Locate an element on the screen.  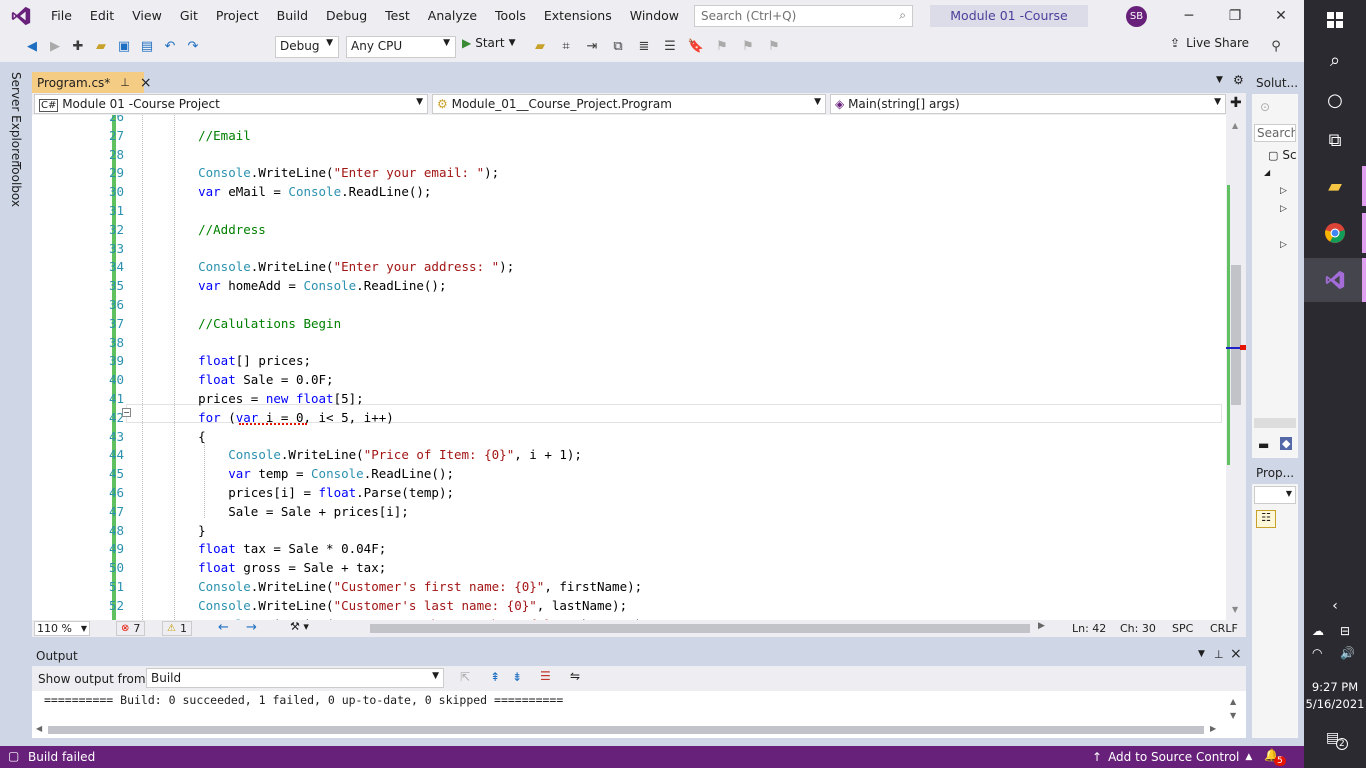
menu-git: Git is located at coordinates (189, 16).